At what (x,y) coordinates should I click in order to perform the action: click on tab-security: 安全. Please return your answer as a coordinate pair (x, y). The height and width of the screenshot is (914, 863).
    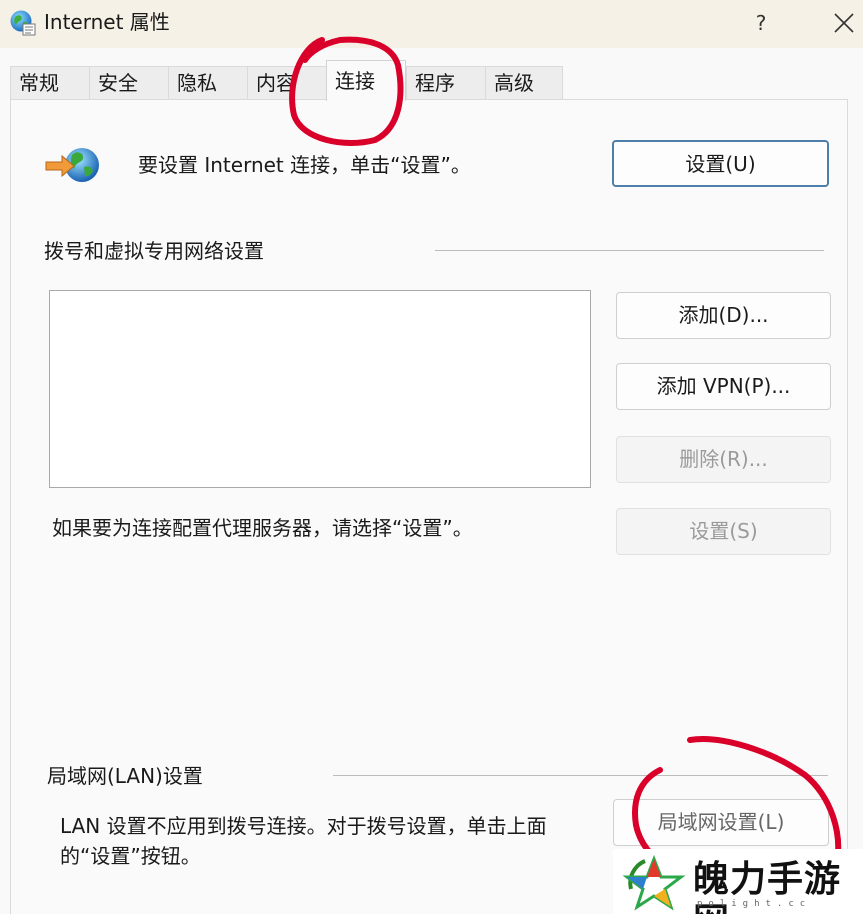
    Looking at the image, I should click on (129, 83).